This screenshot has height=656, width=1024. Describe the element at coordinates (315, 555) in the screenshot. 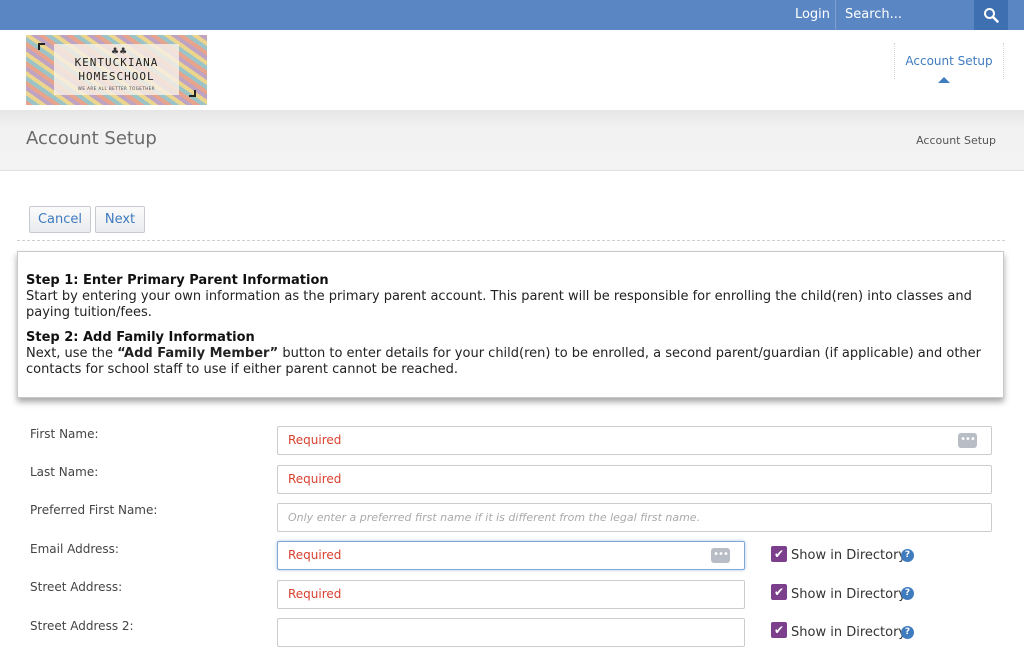

I see `email-value: Required` at that location.